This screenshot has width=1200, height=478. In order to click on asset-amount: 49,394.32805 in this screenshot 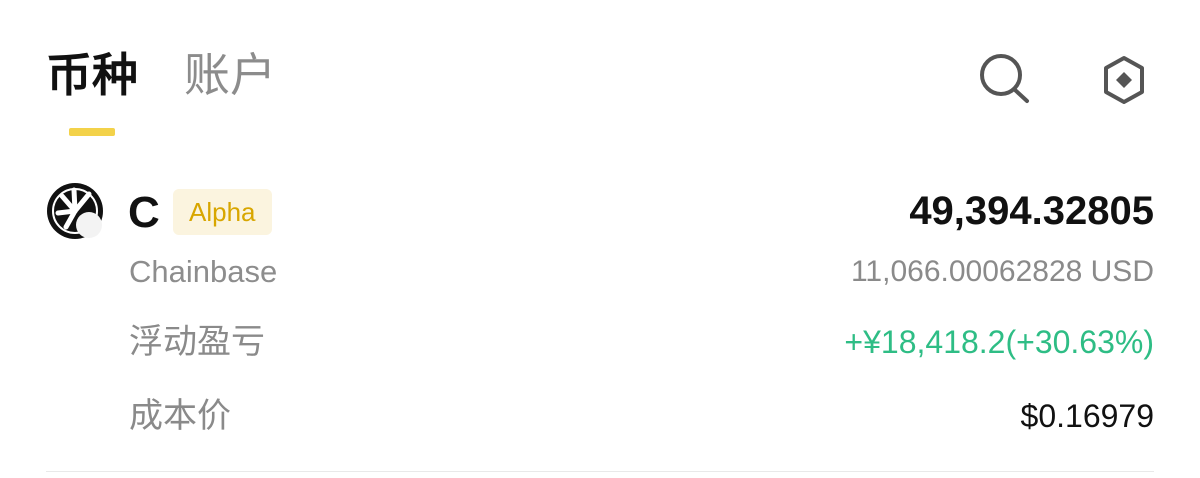, I will do `click(1031, 211)`.